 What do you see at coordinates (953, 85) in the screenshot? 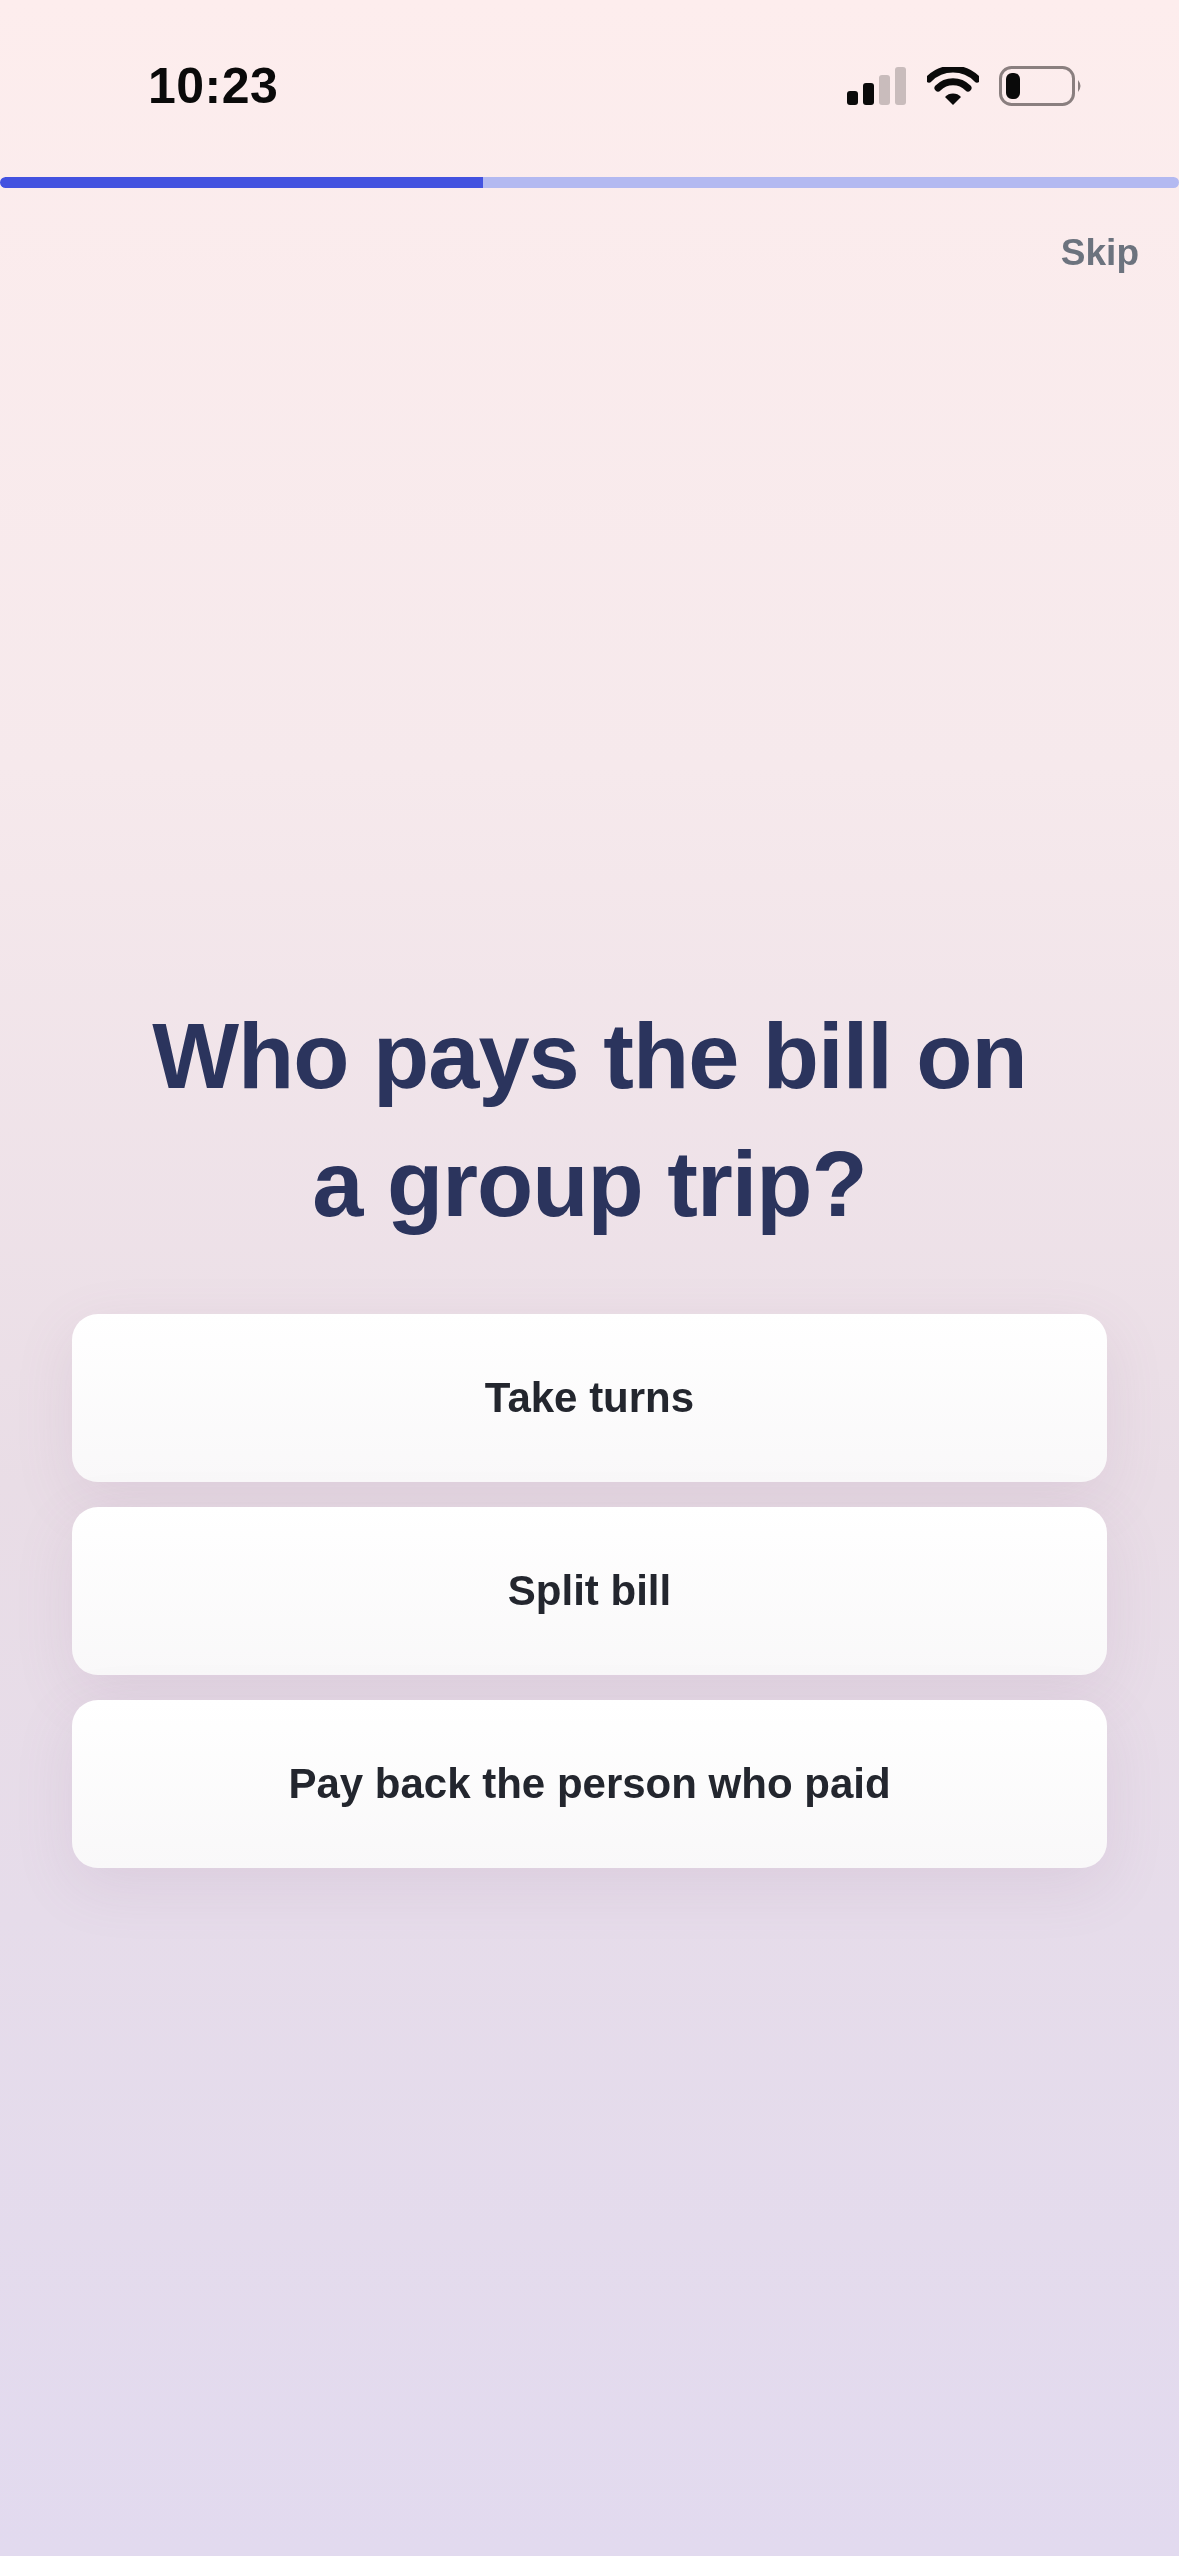
I see `wifi-icon` at bounding box center [953, 85].